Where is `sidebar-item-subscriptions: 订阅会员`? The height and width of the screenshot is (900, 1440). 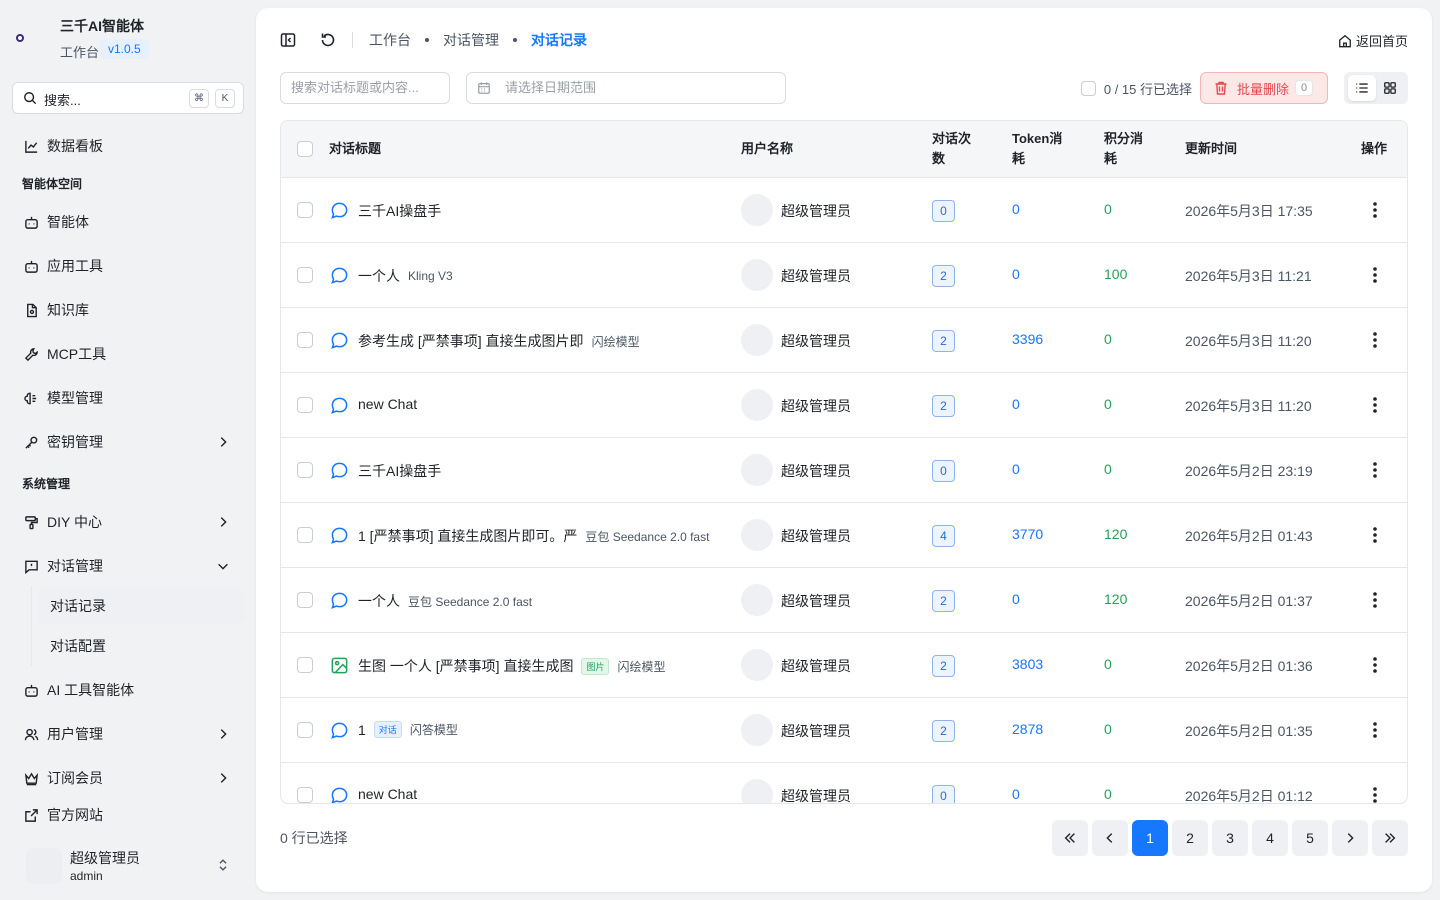 sidebar-item-subscriptions: 订阅会员 is located at coordinates (128, 778).